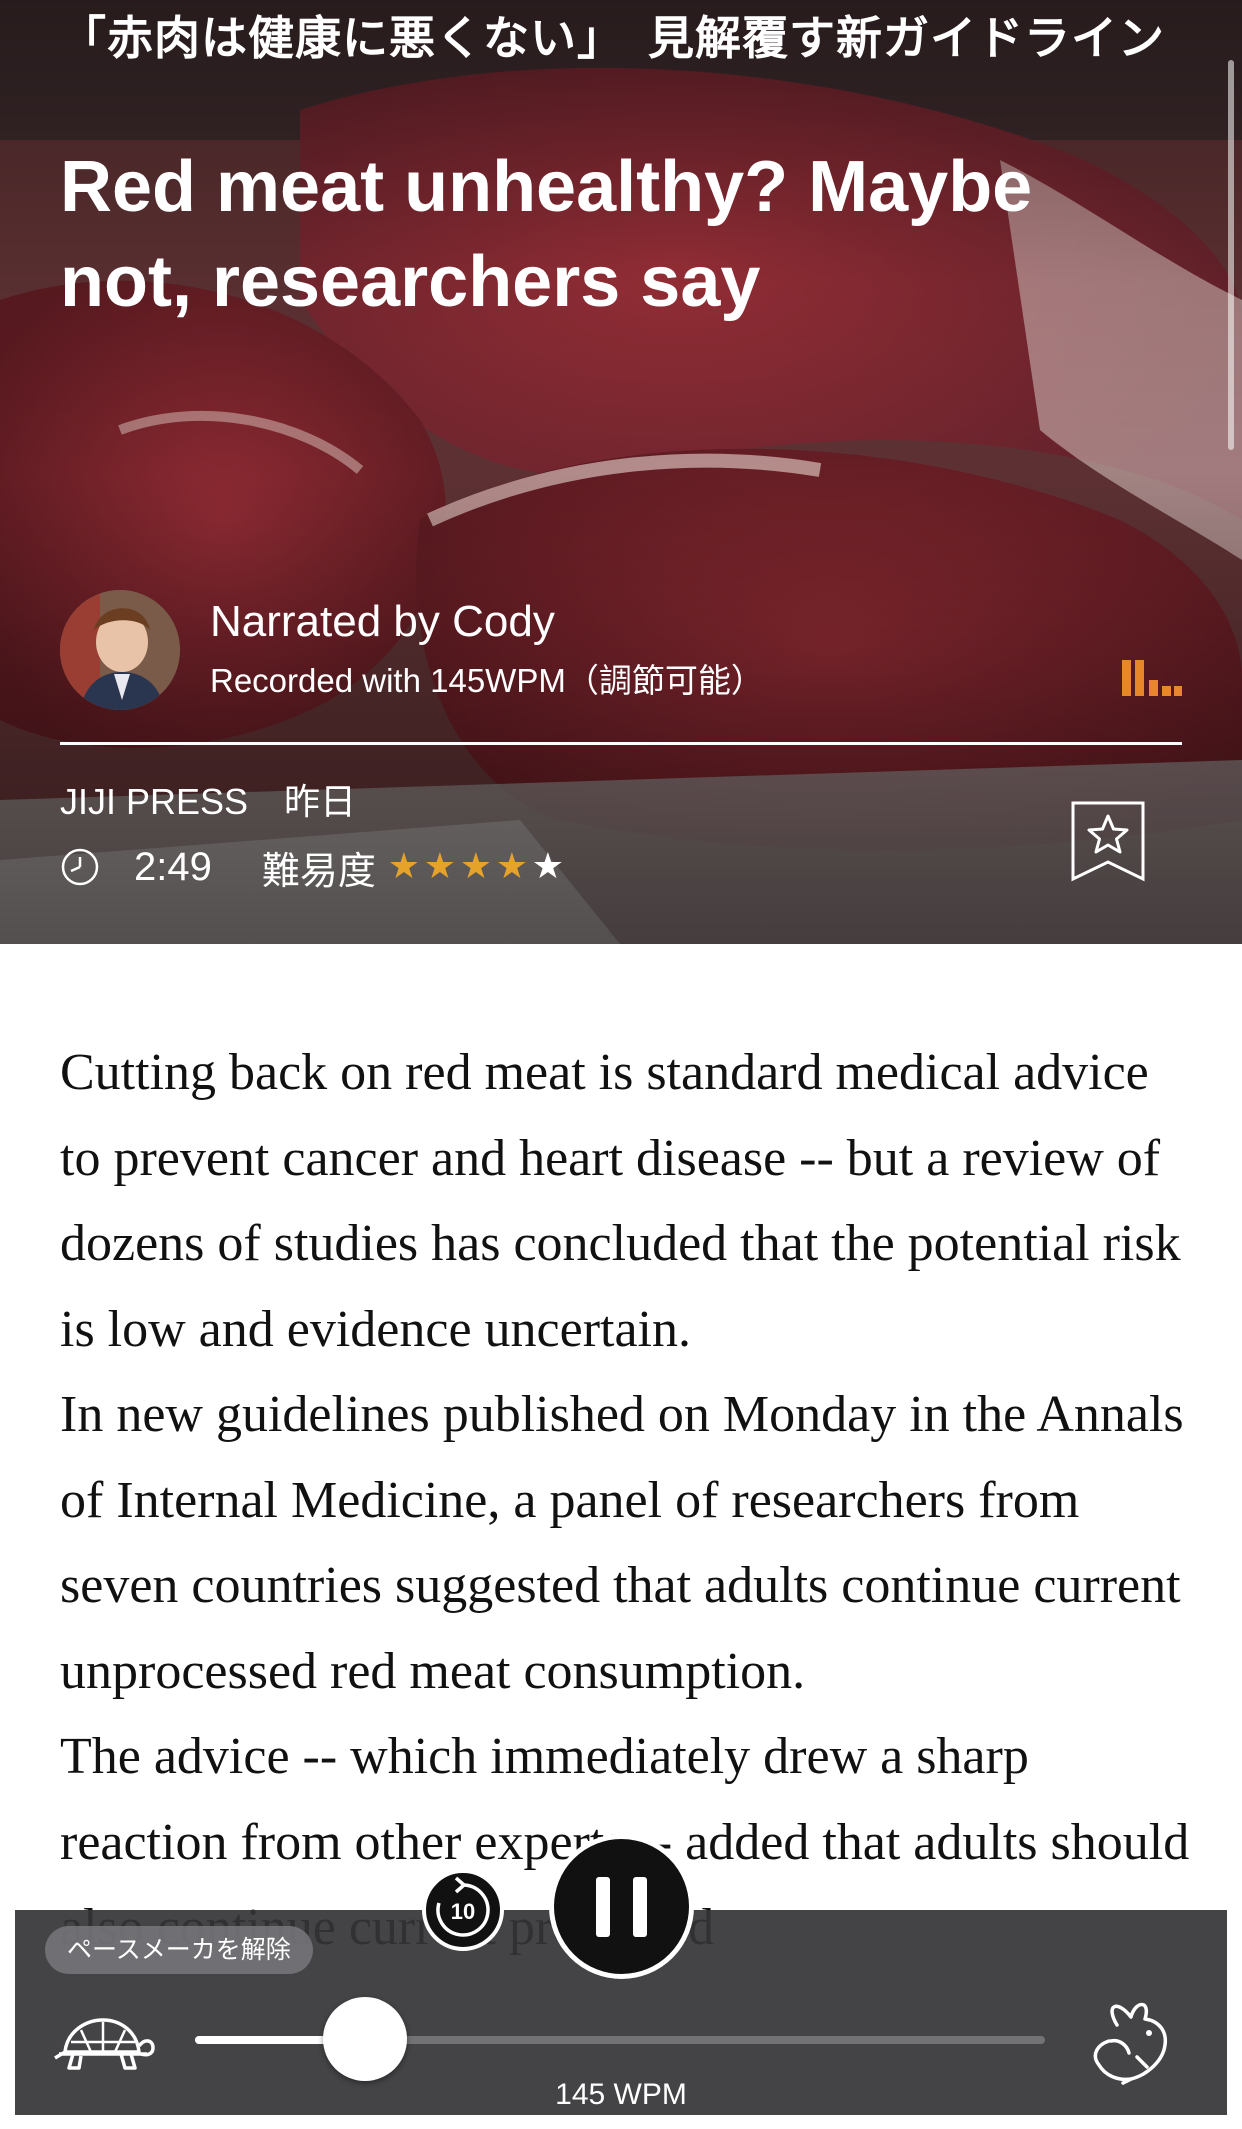 Image resolution: width=1242 pixels, height=2129 pixels. What do you see at coordinates (365, 2039) in the screenshot?
I see `speed-slider-knob` at bounding box center [365, 2039].